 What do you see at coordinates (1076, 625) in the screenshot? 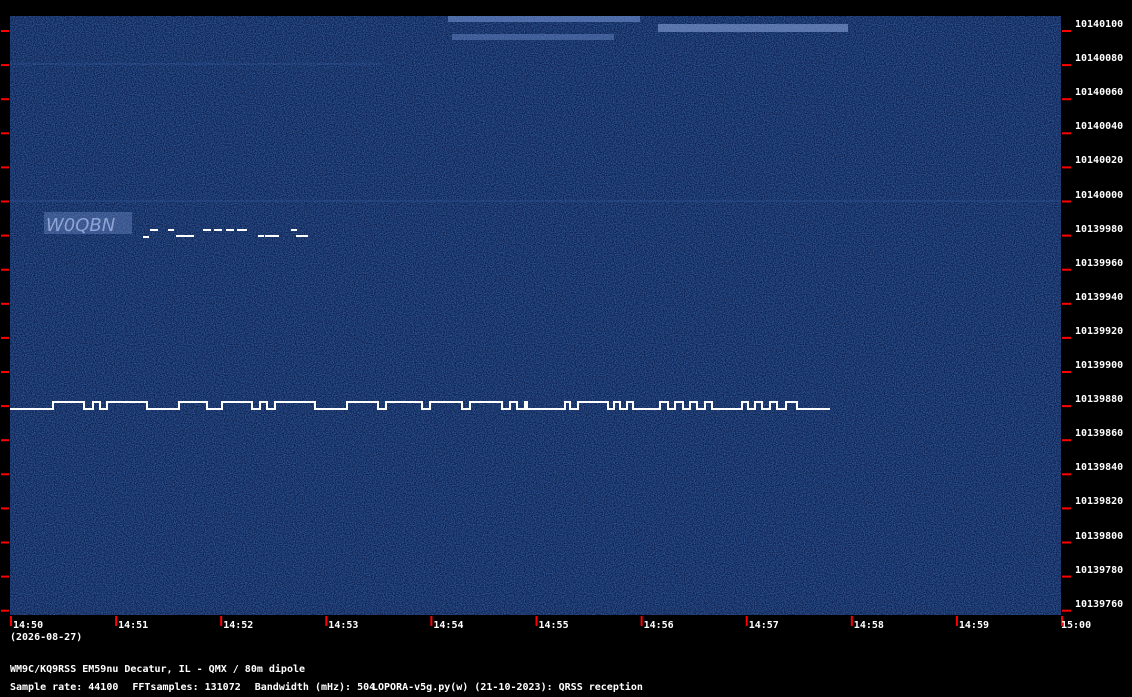
I see `time-label: 15:00` at bounding box center [1076, 625].